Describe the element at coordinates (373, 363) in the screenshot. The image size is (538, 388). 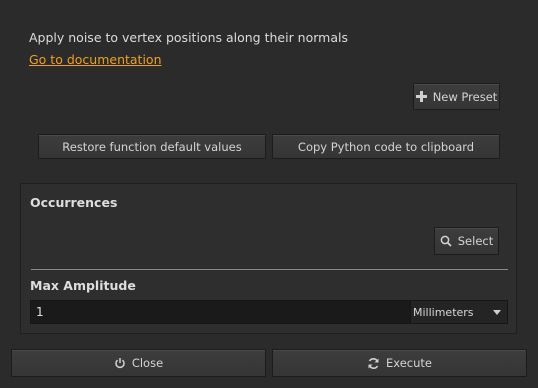
I see `refresh-icon` at that location.